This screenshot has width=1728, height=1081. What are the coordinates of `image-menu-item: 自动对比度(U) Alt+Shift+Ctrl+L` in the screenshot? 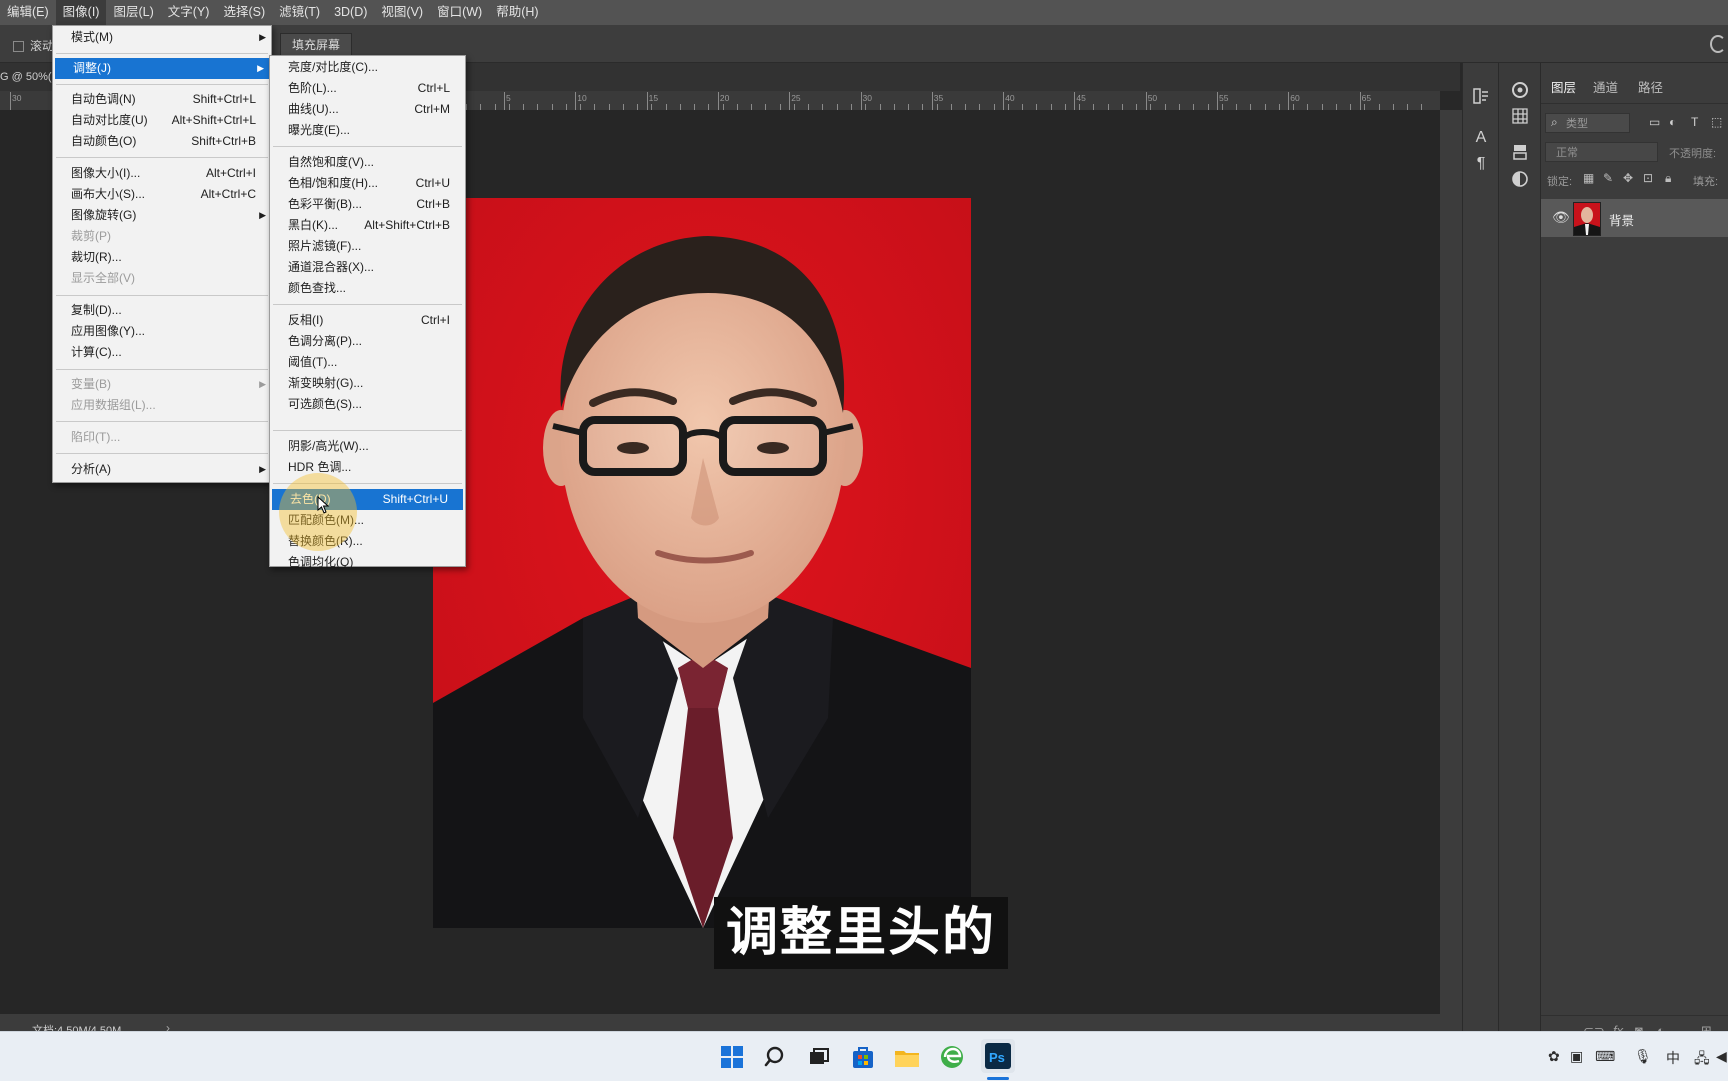 It's located at (162, 120).